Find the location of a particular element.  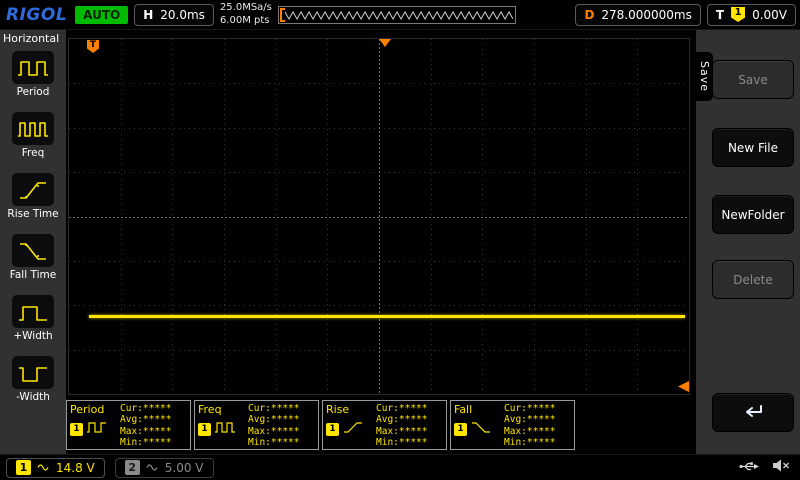

menu-item-plus-width: +Width is located at coordinates (33, 318).